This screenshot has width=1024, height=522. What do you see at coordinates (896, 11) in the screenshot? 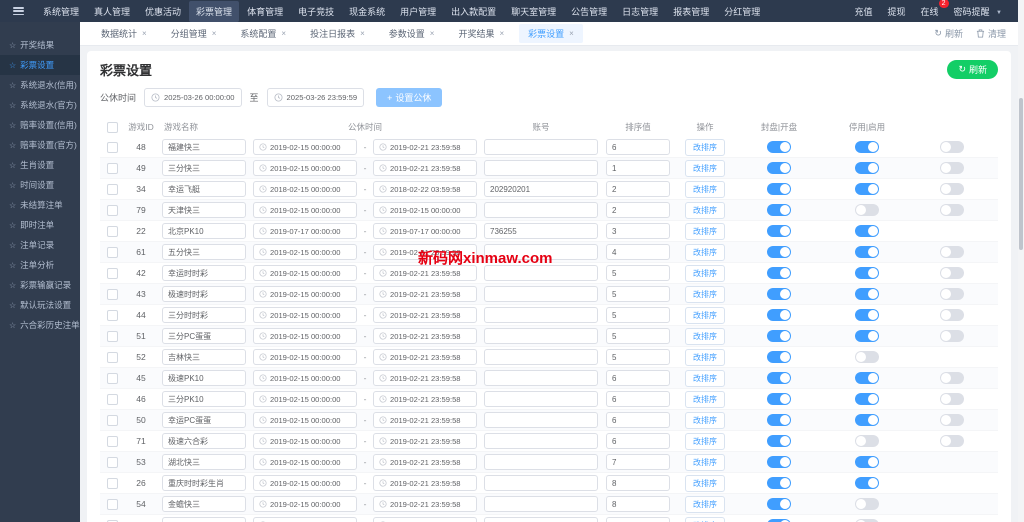
I see `nav-withdraw-link: 提现` at bounding box center [896, 11].